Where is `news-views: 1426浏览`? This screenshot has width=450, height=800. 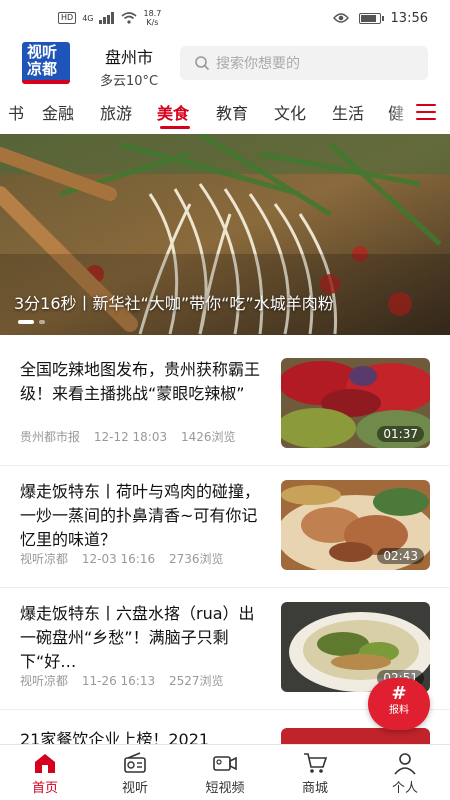
news-views: 1426浏览 is located at coordinates (208, 437).